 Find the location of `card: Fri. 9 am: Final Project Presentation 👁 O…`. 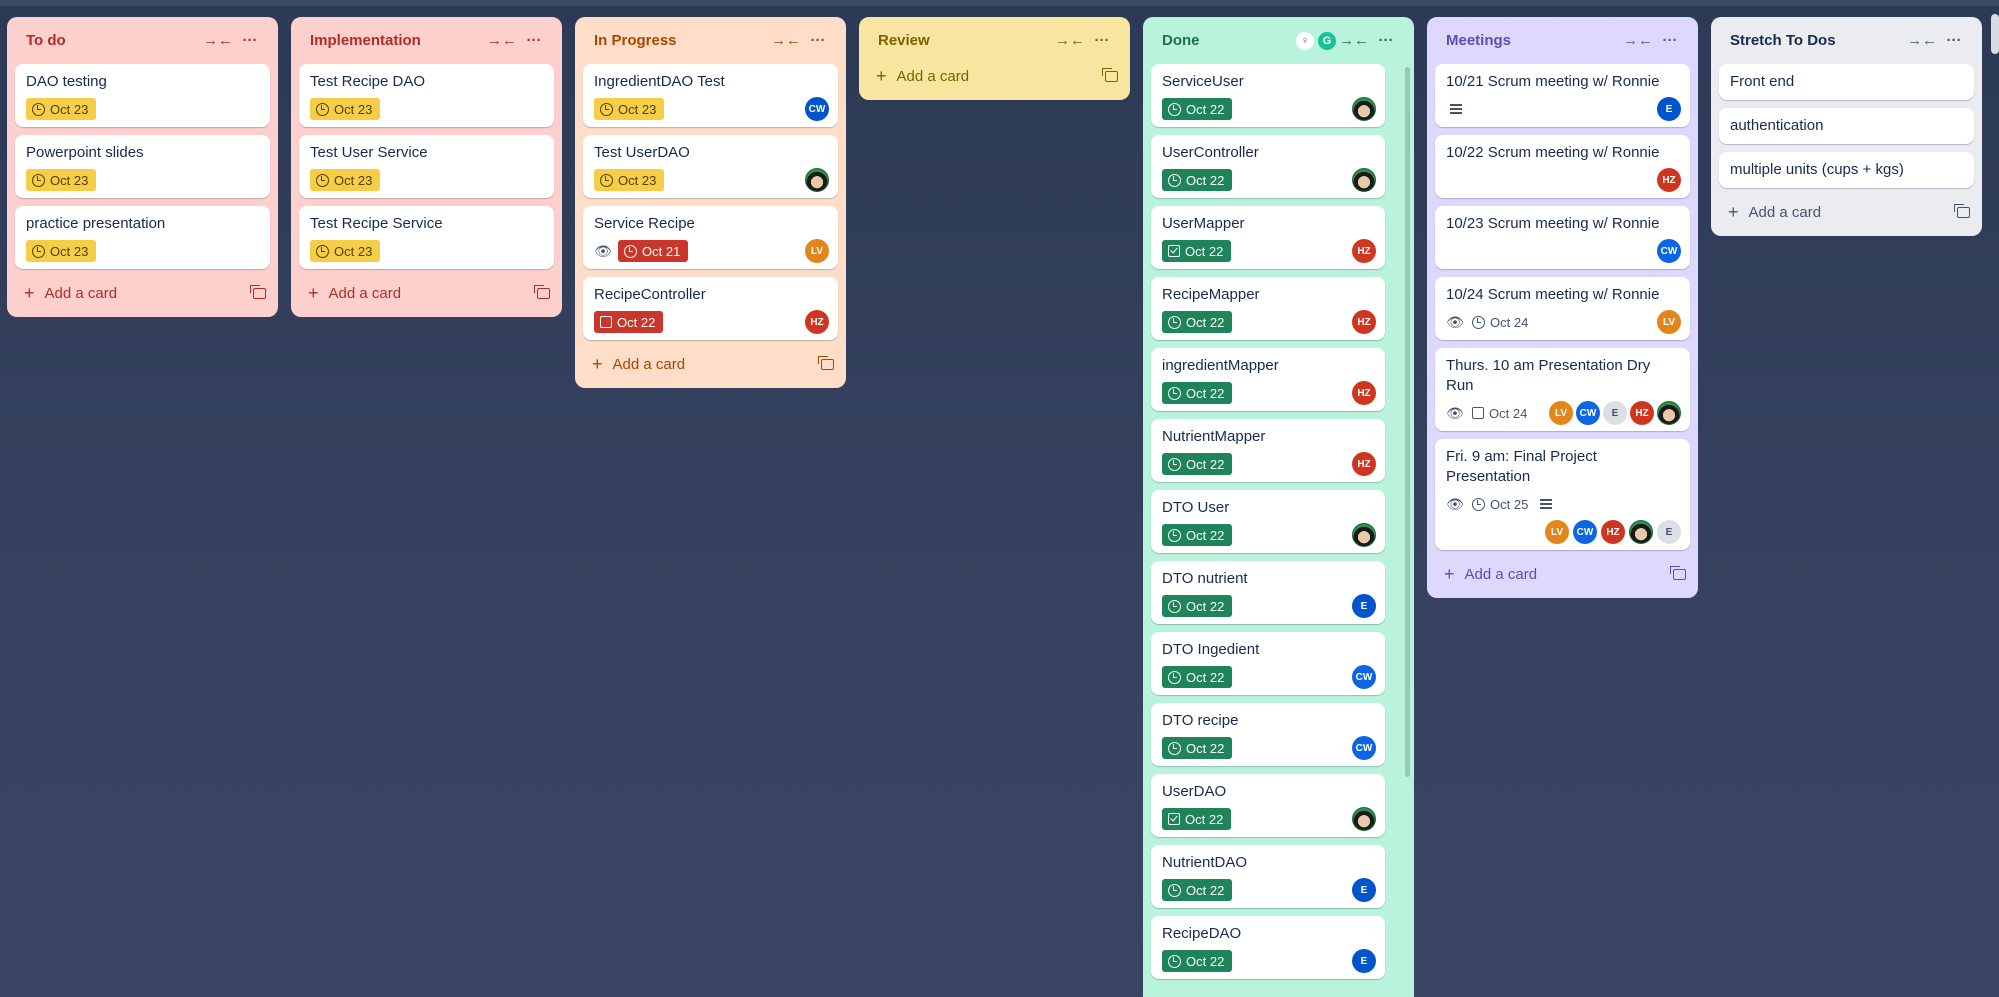

card: Fri. 9 am: Final Project Presentation 👁 O… is located at coordinates (1562, 494).